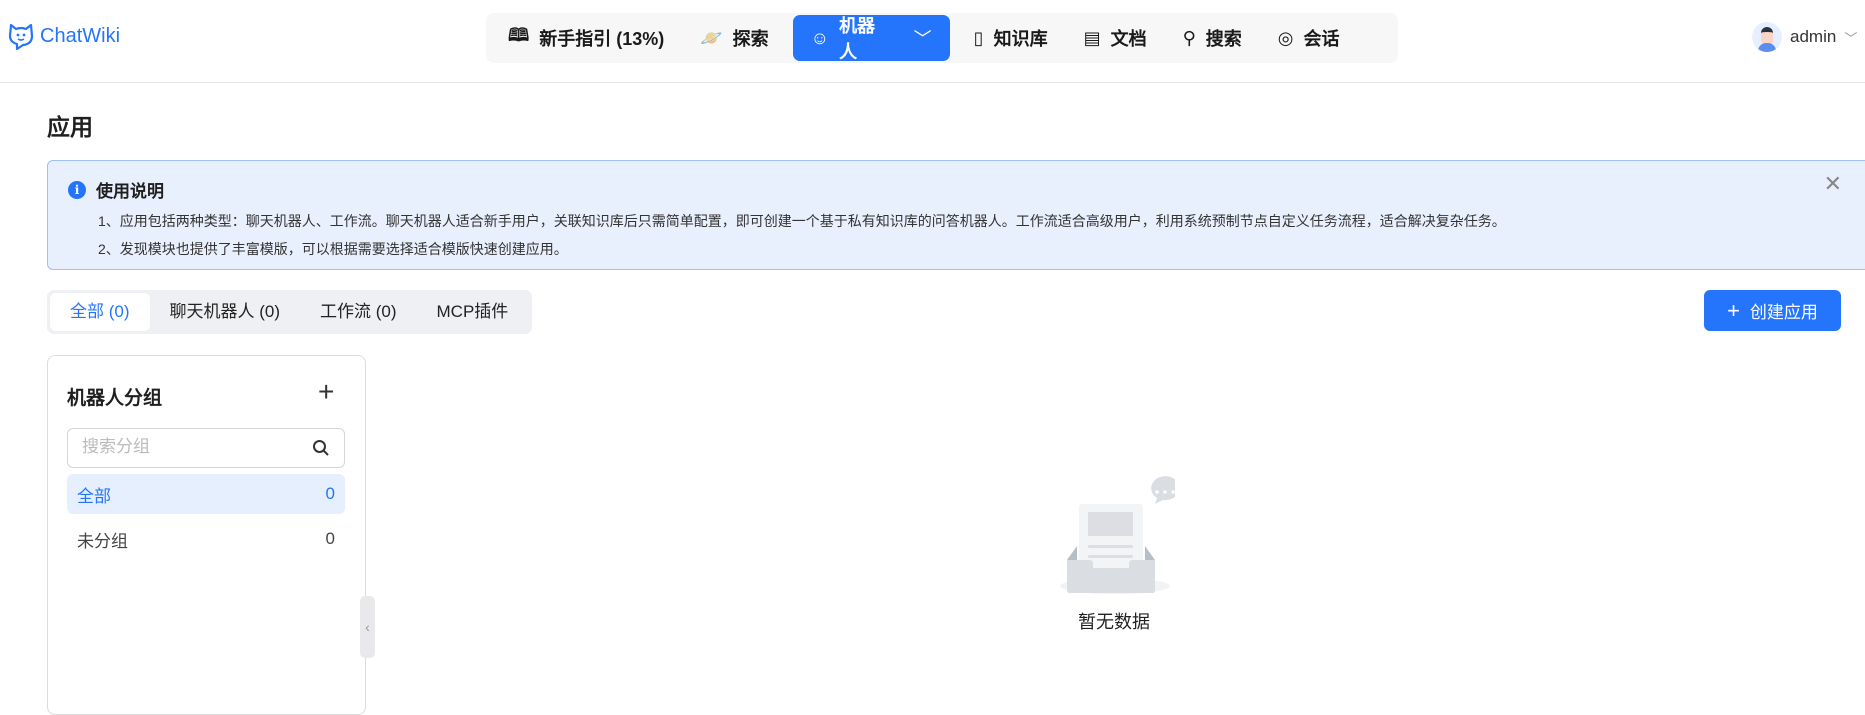 The height and width of the screenshot is (715, 1865). I want to click on nav-label: 文档, so click(1128, 39).